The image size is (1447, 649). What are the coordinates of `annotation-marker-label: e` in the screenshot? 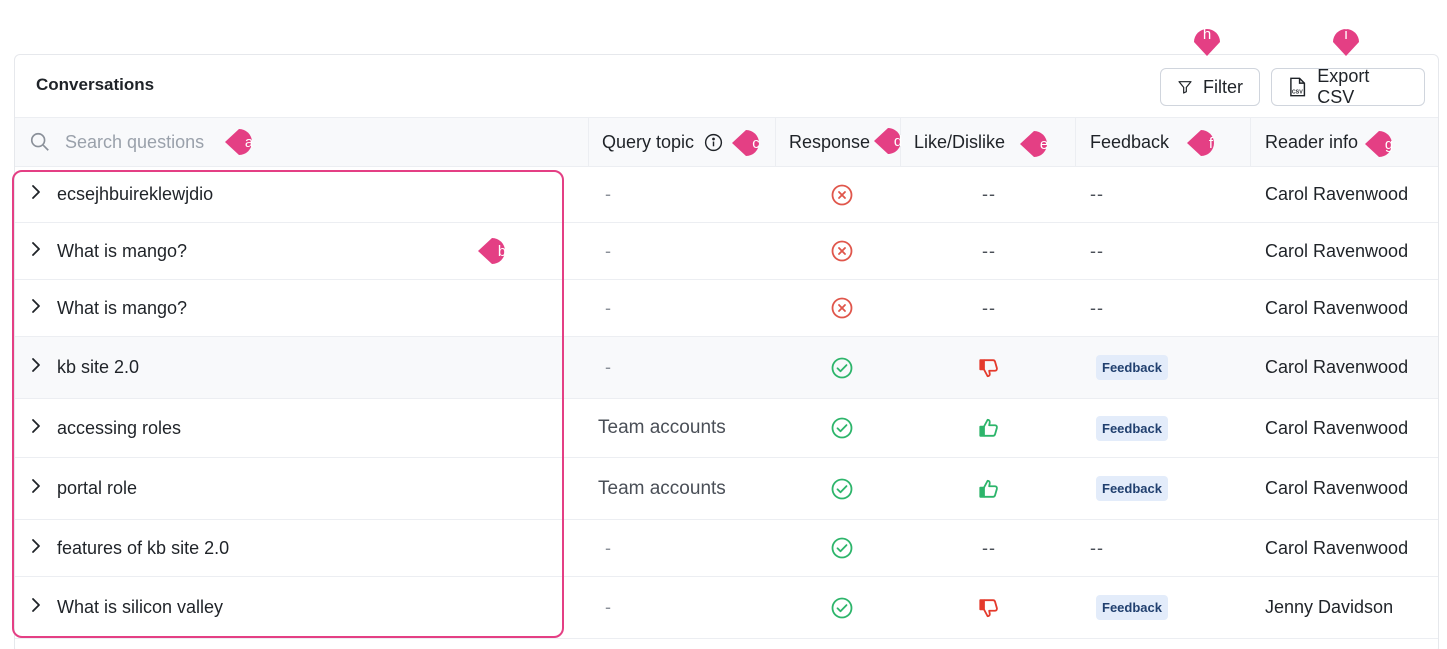 It's located at (1044, 144).